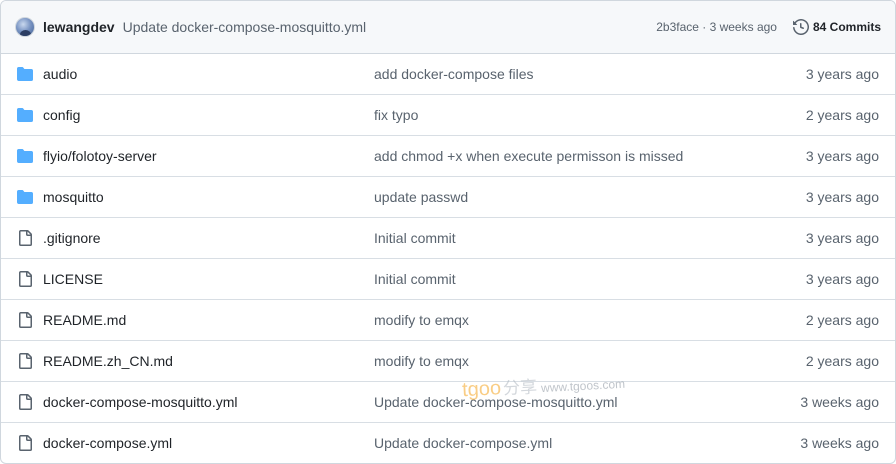  I want to click on file-row: mosquitto update passwd 3 years ago, so click(448, 197).